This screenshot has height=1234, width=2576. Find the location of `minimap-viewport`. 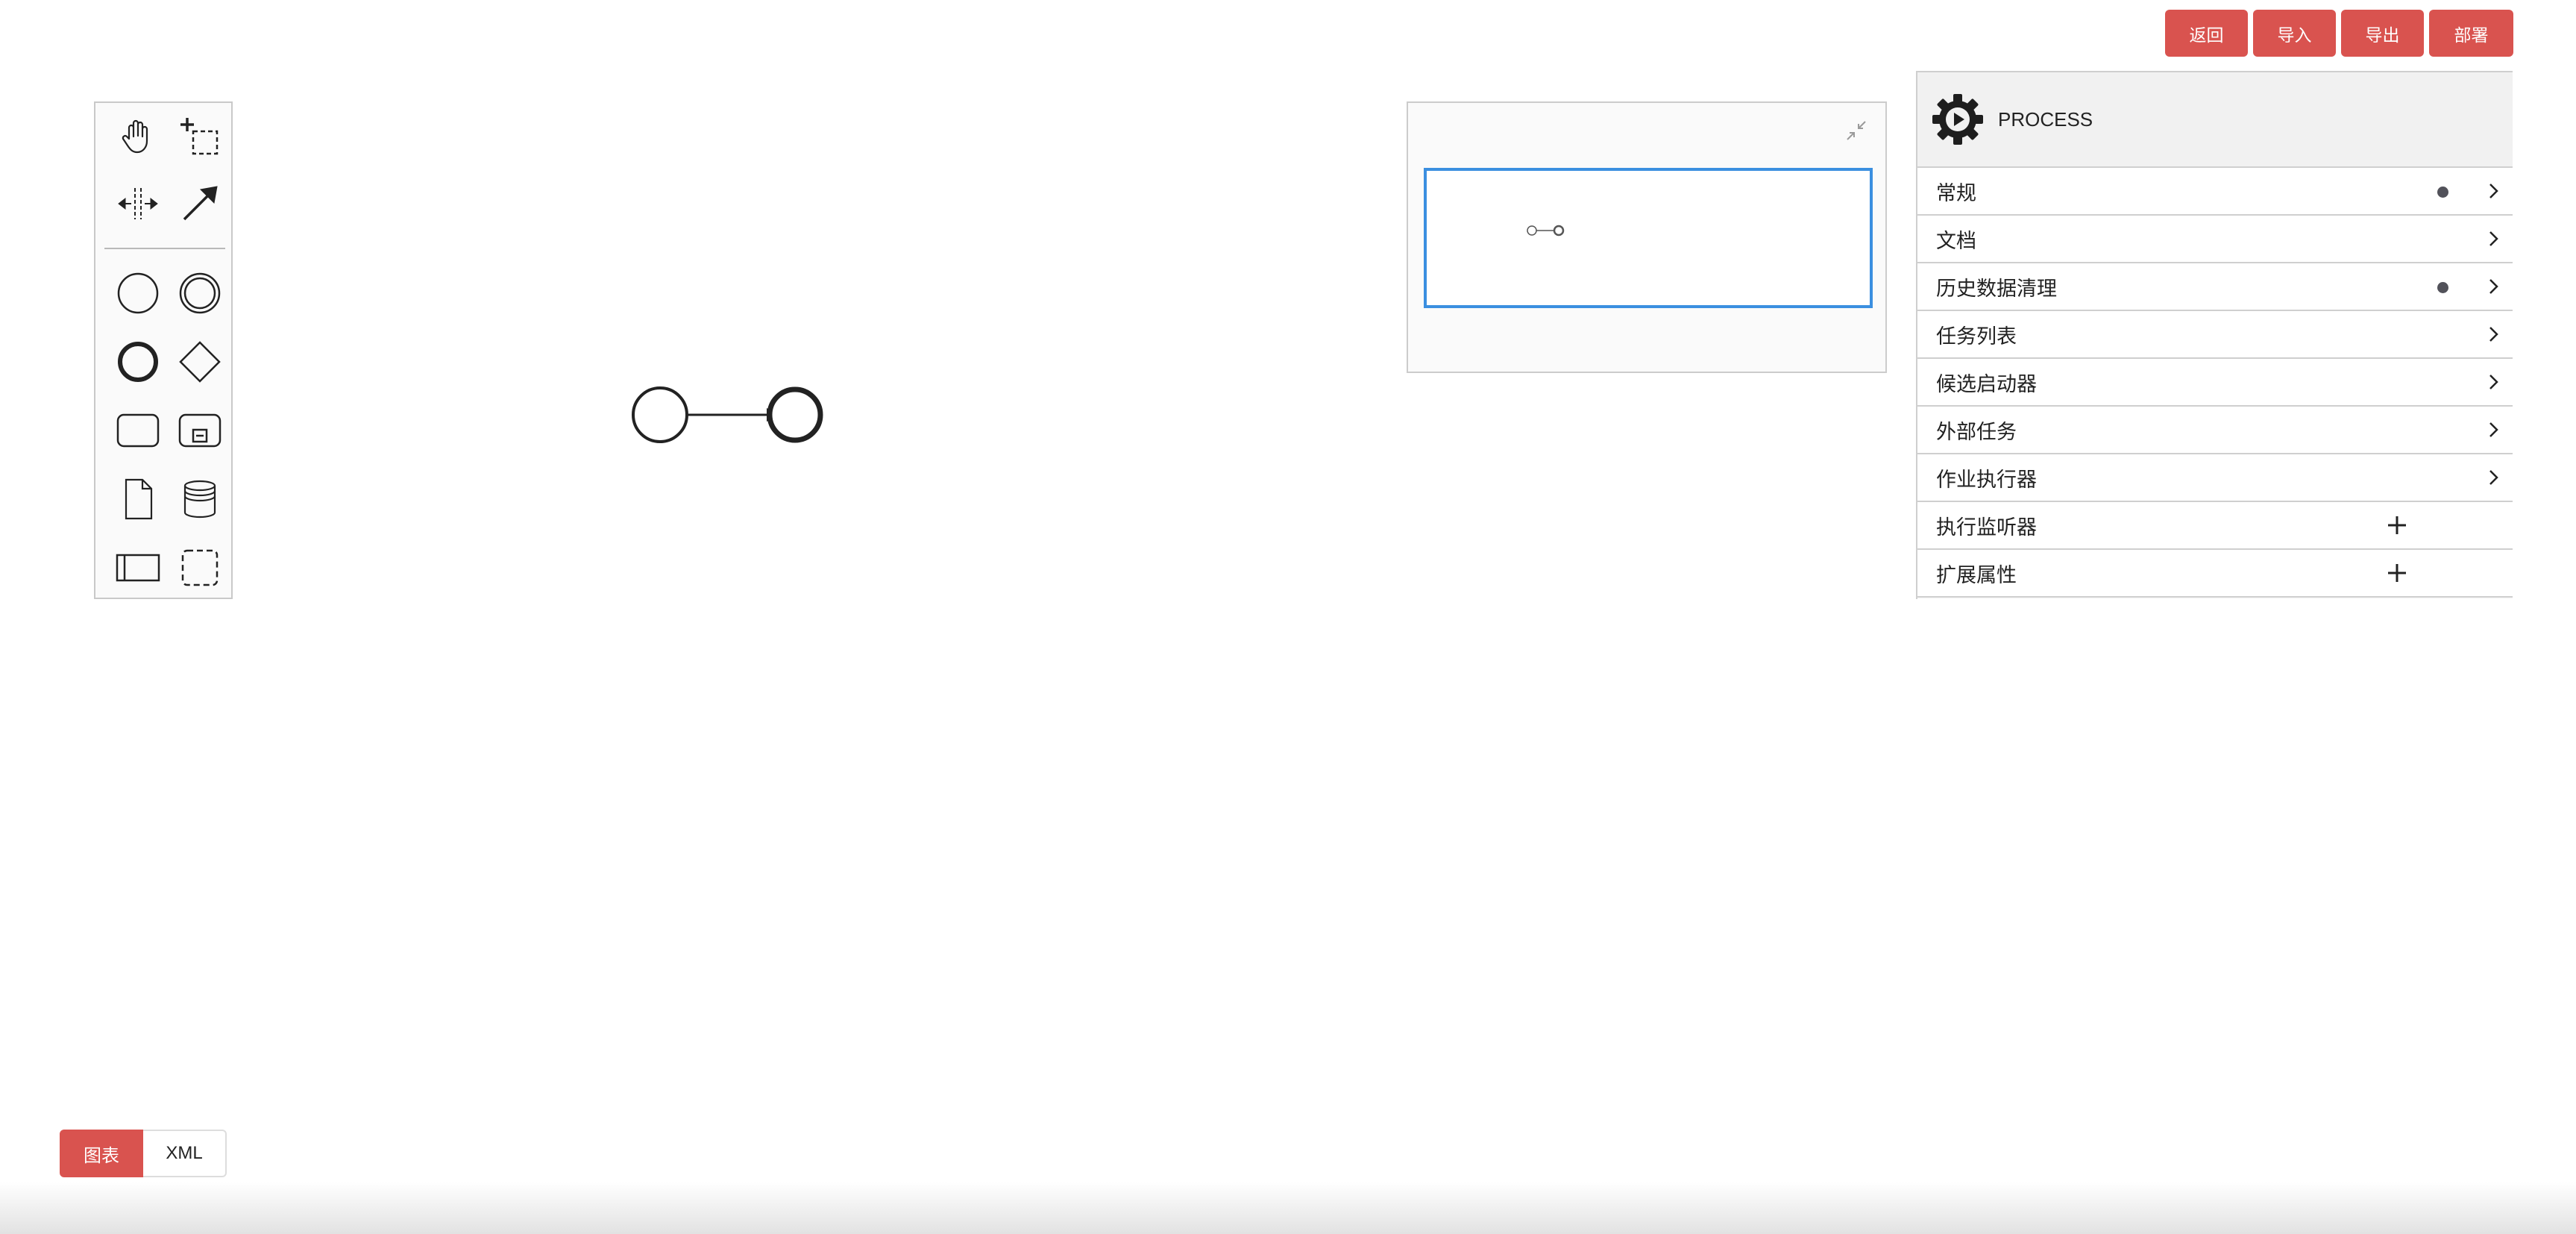

minimap-viewport is located at coordinates (1649, 238).